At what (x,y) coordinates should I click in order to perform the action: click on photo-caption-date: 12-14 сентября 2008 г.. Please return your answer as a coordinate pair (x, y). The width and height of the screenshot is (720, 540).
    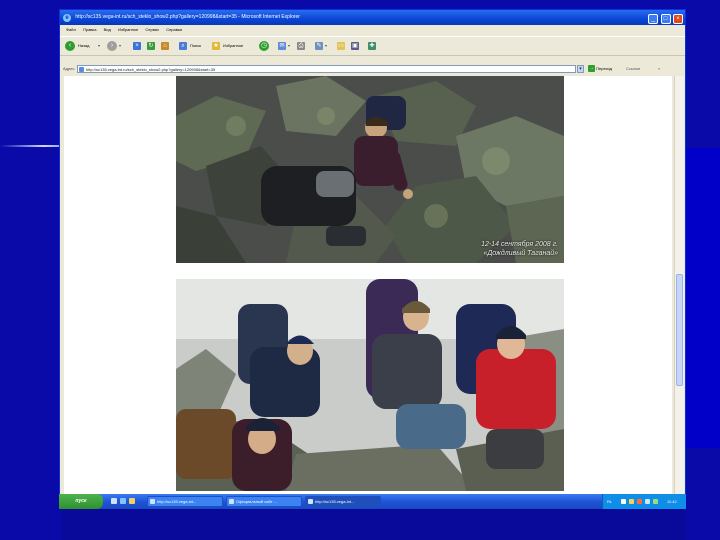
    Looking at the image, I should click on (519, 244).